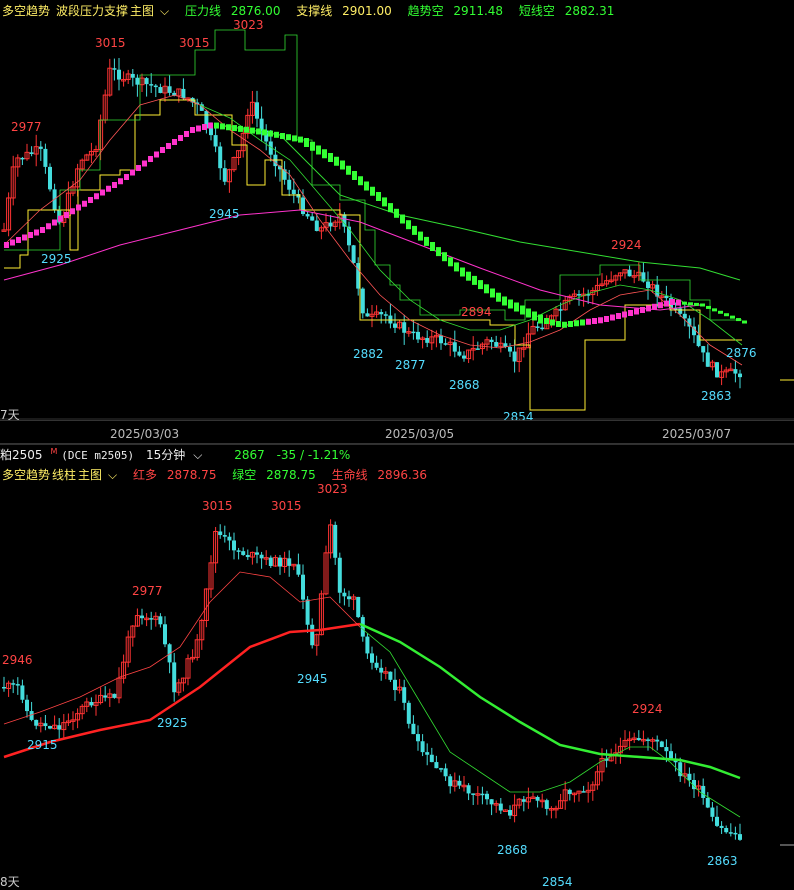  Describe the element at coordinates (550, 722) in the screenshot. I see `mid-ma-line` at that location.